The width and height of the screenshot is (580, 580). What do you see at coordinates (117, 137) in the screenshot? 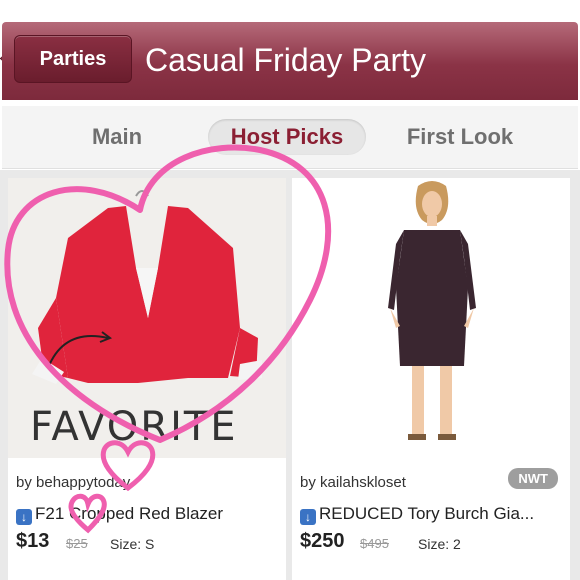
I see `tab-main: Main` at bounding box center [117, 137].